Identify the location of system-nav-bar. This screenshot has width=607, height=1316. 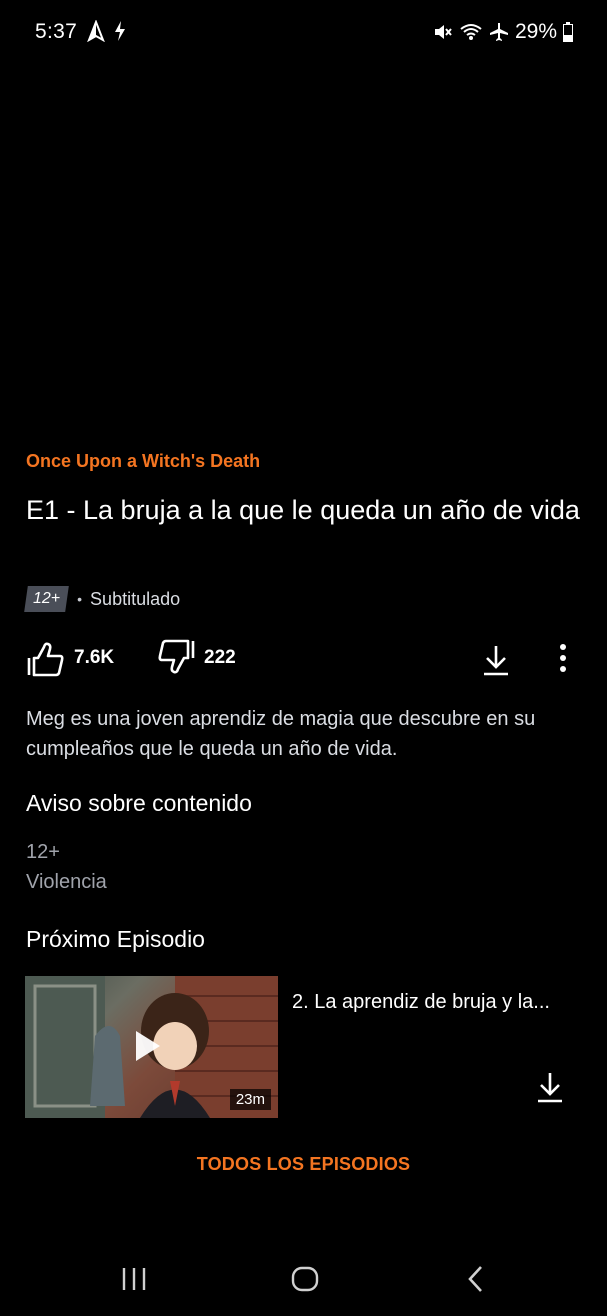
(303, 1281).